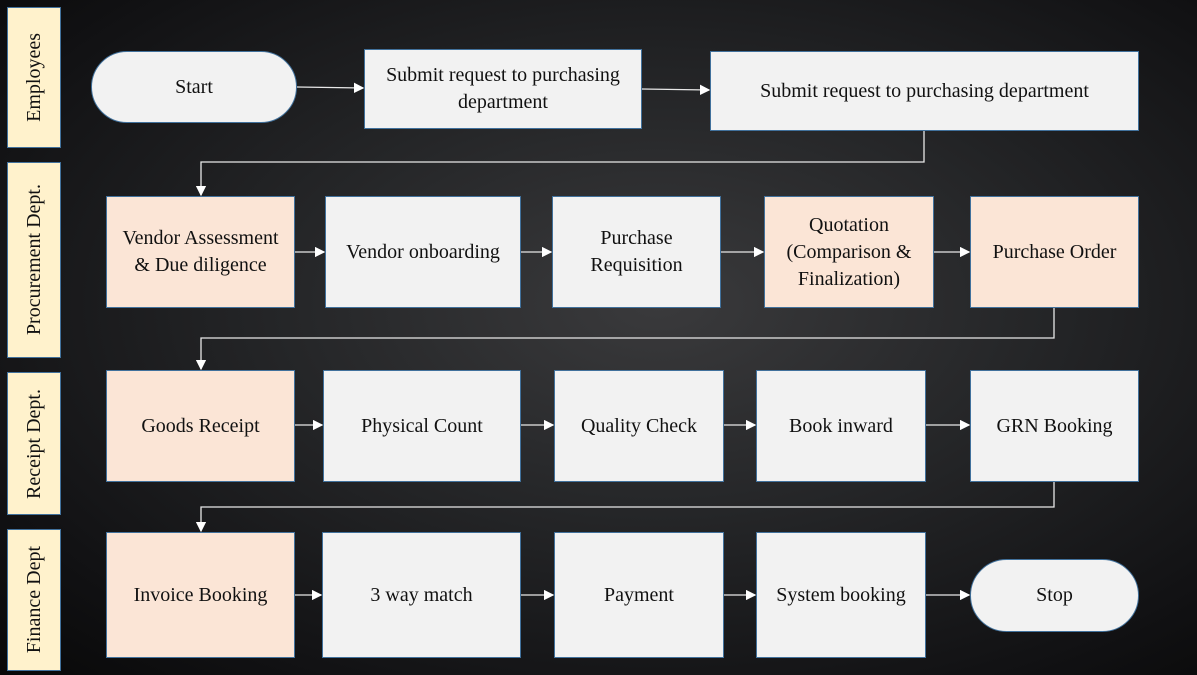 The image size is (1197, 675). What do you see at coordinates (194, 87) in the screenshot?
I see `start-terminal: Start` at bounding box center [194, 87].